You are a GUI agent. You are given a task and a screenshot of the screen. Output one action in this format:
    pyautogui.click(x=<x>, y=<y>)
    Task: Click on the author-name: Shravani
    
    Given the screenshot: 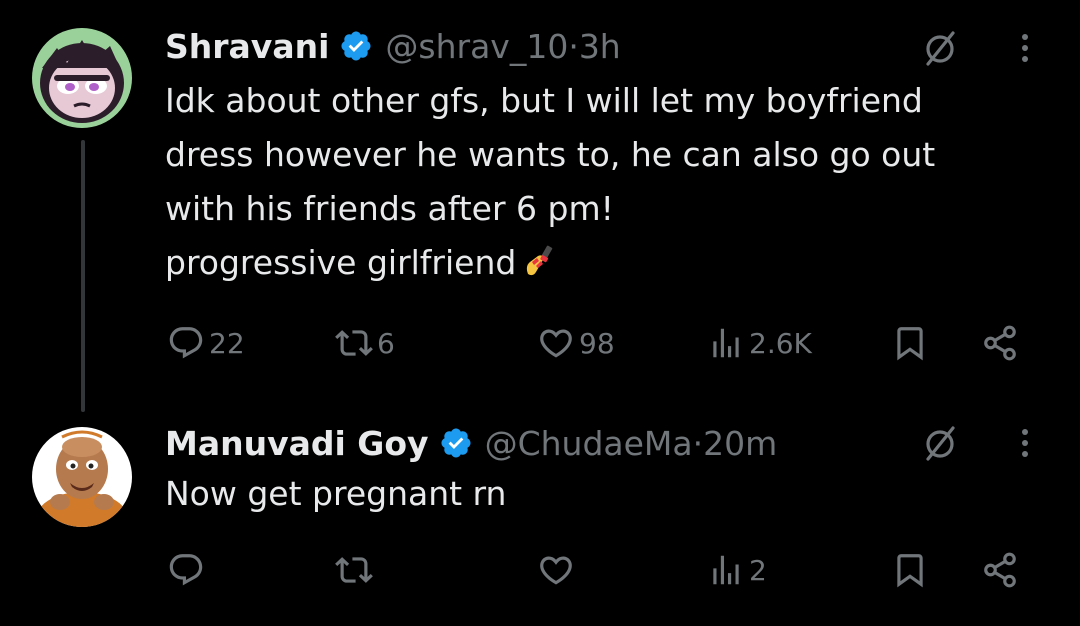 What is the action you would take?
    pyautogui.click(x=247, y=46)
    